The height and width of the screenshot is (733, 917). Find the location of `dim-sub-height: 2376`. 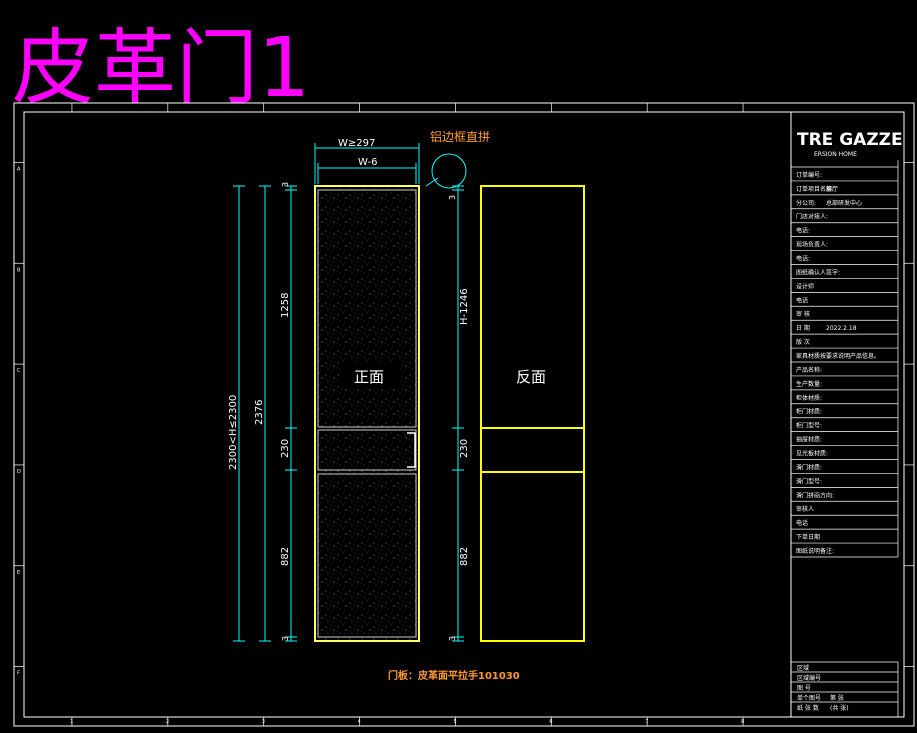

dim-sub-height: 2376 is located at coordinates (259, 412).